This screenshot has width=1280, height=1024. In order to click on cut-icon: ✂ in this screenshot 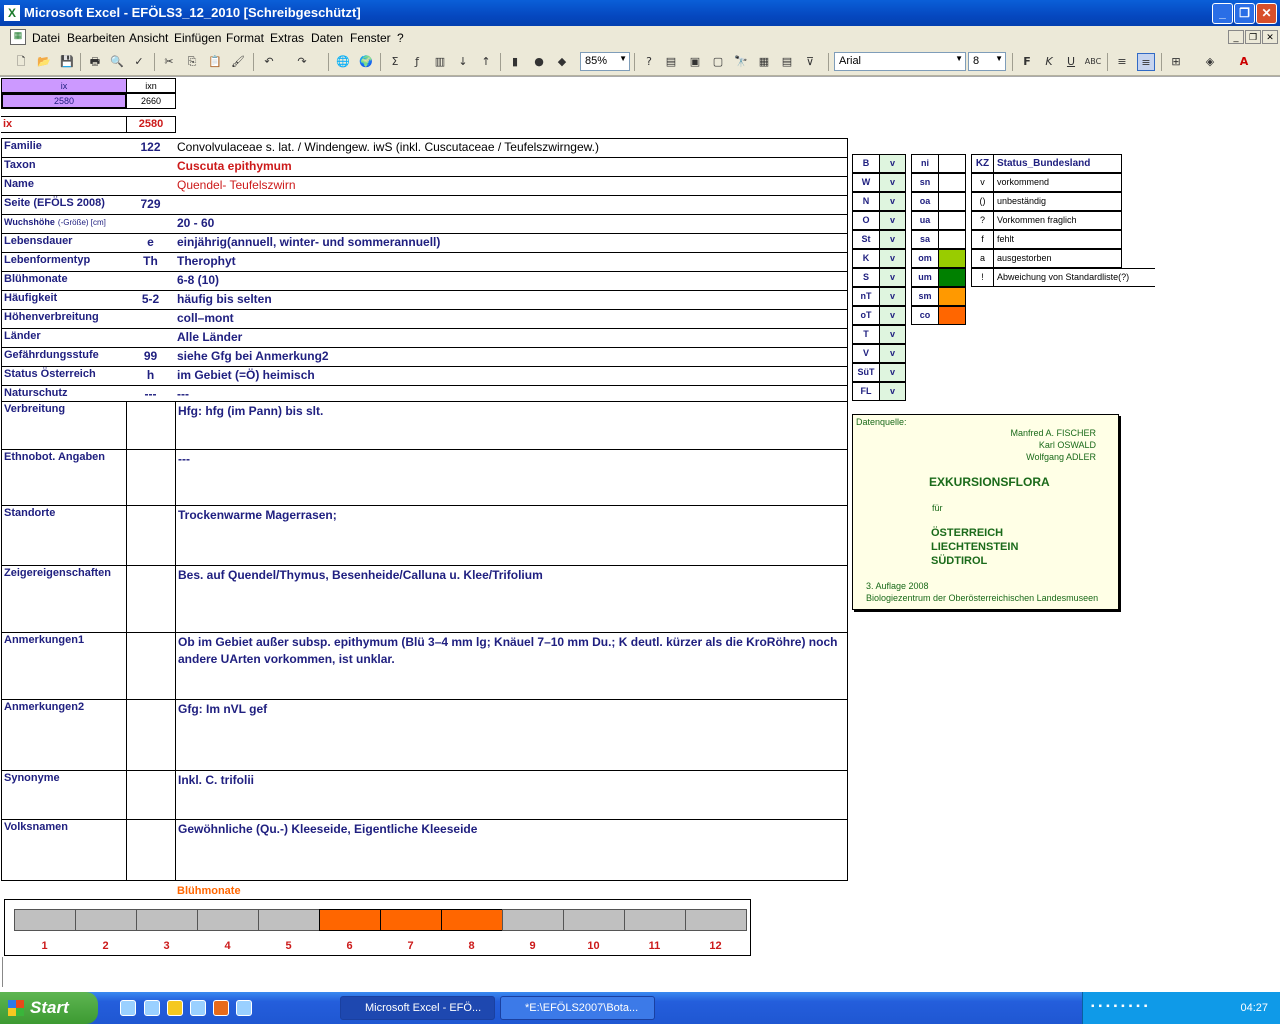, I will do `click(169, 62)`.